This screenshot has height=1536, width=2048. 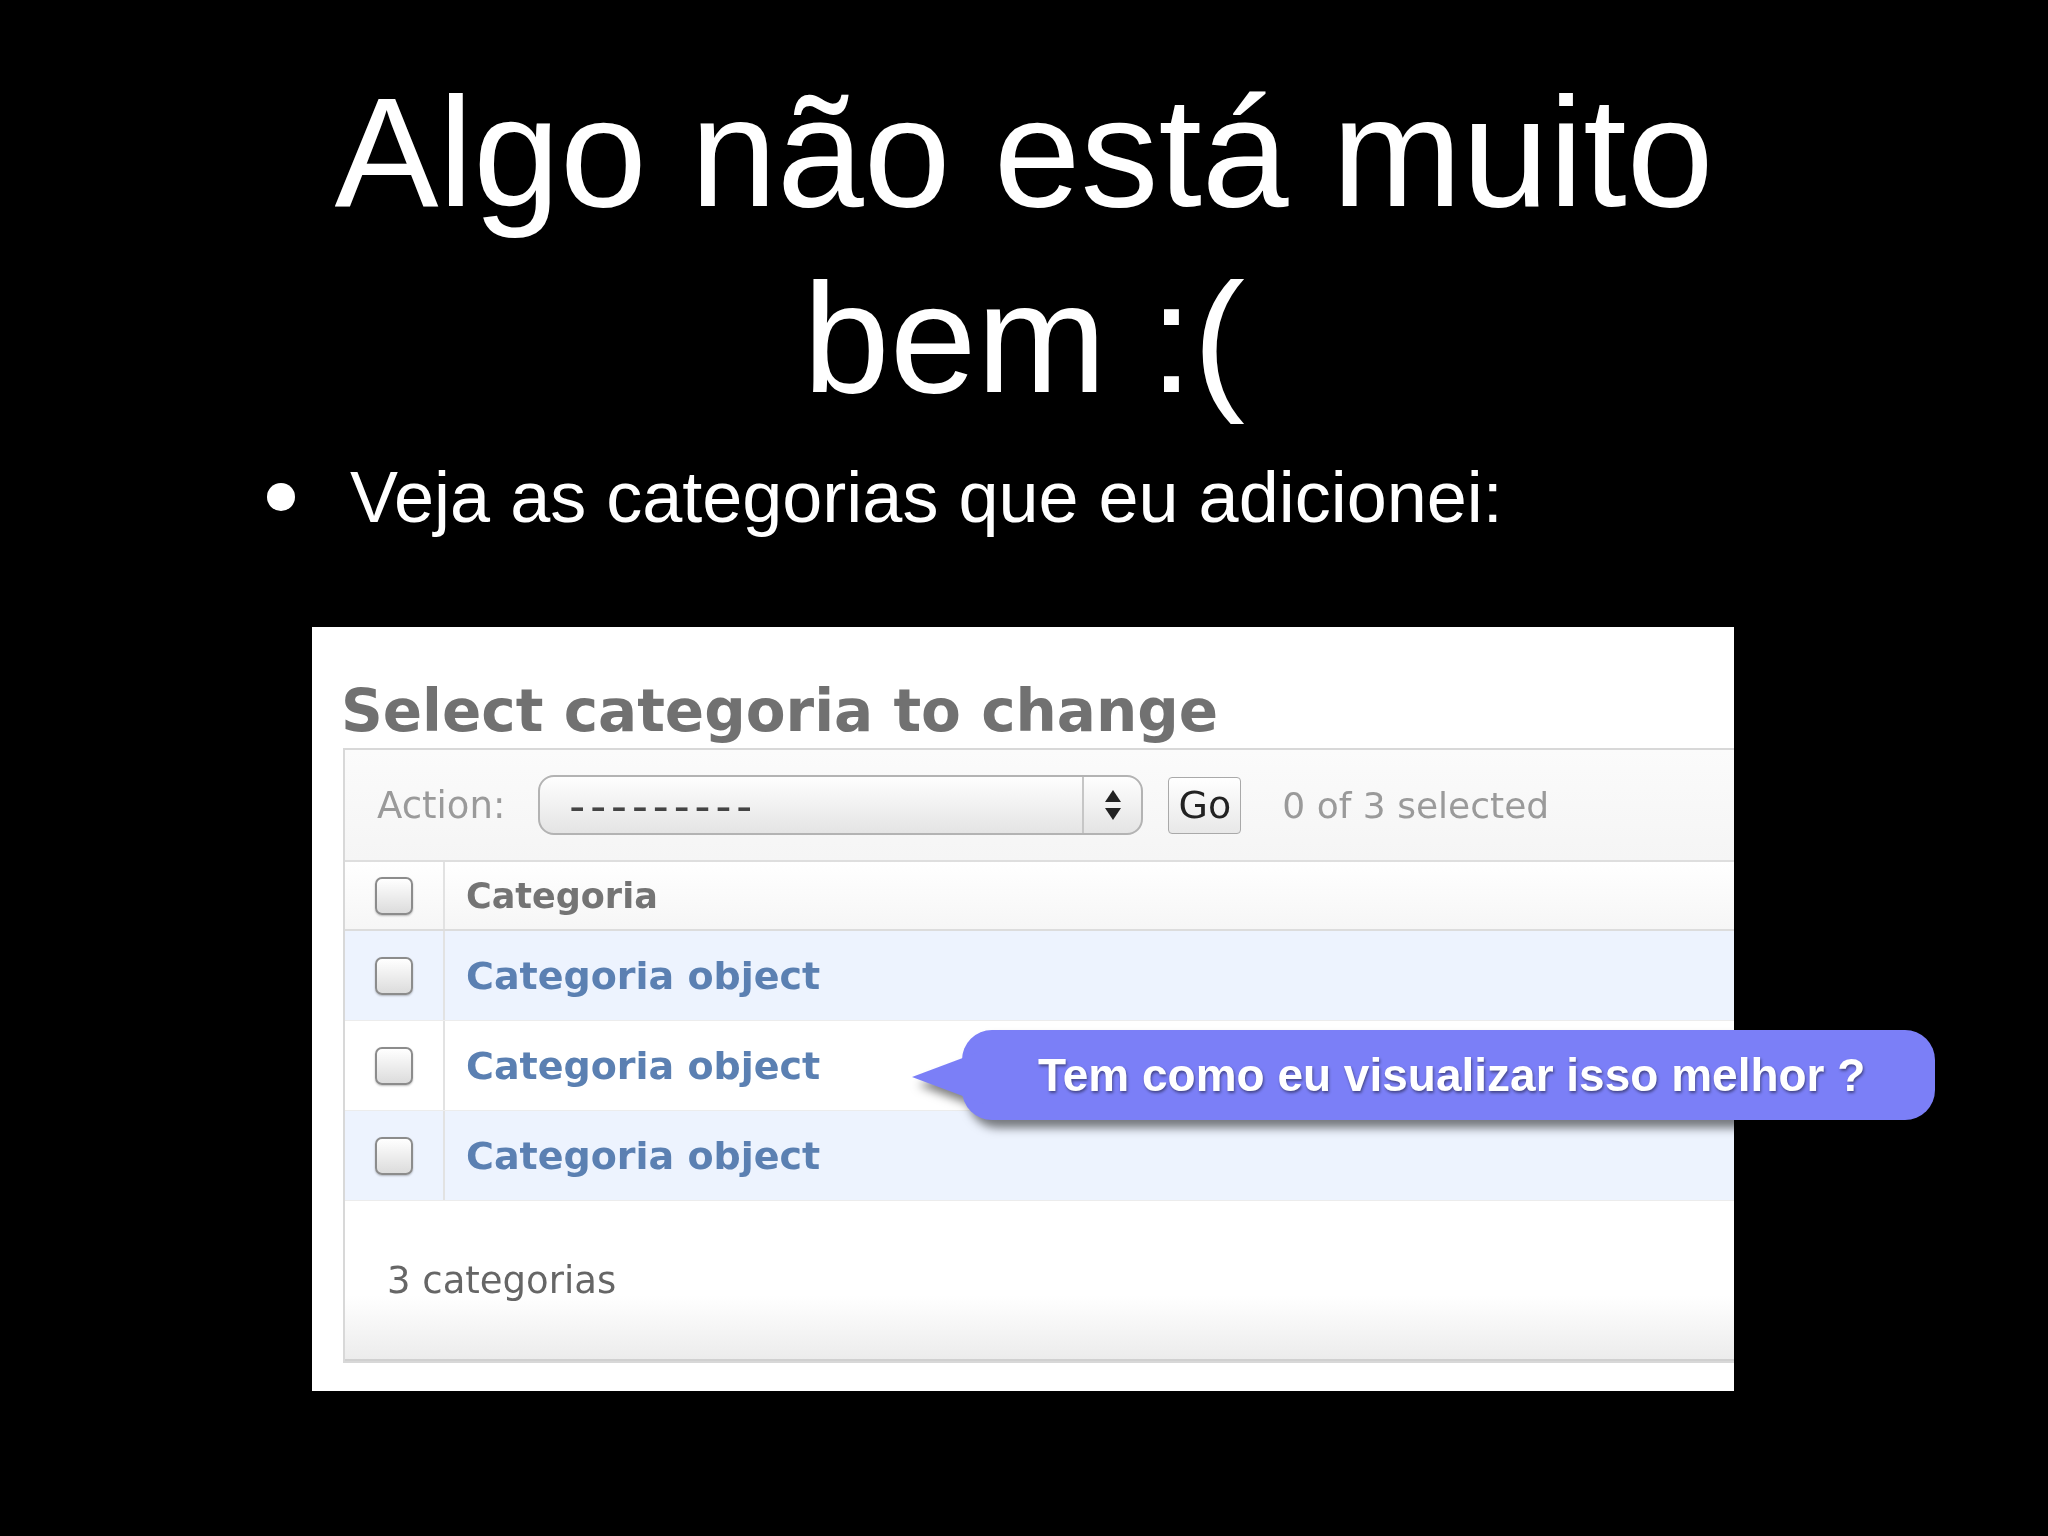 I want to click on action-label: Action:, so click(x=441, y=805).